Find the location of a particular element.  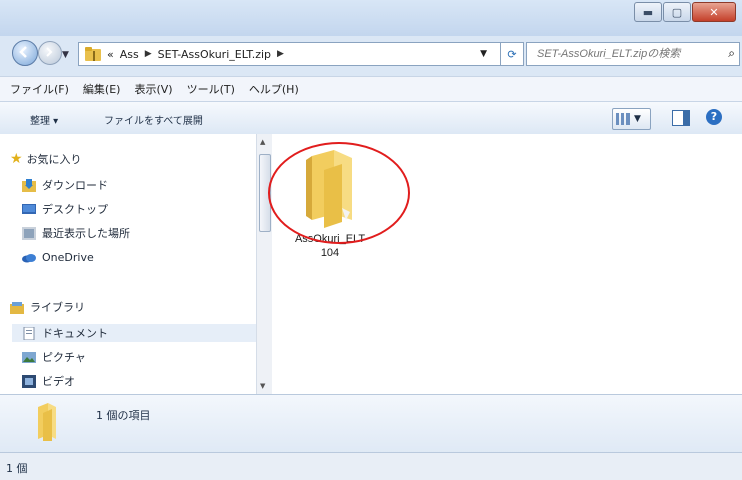

nav-downloads: ダウンロード is located at coordinates (65, 185).